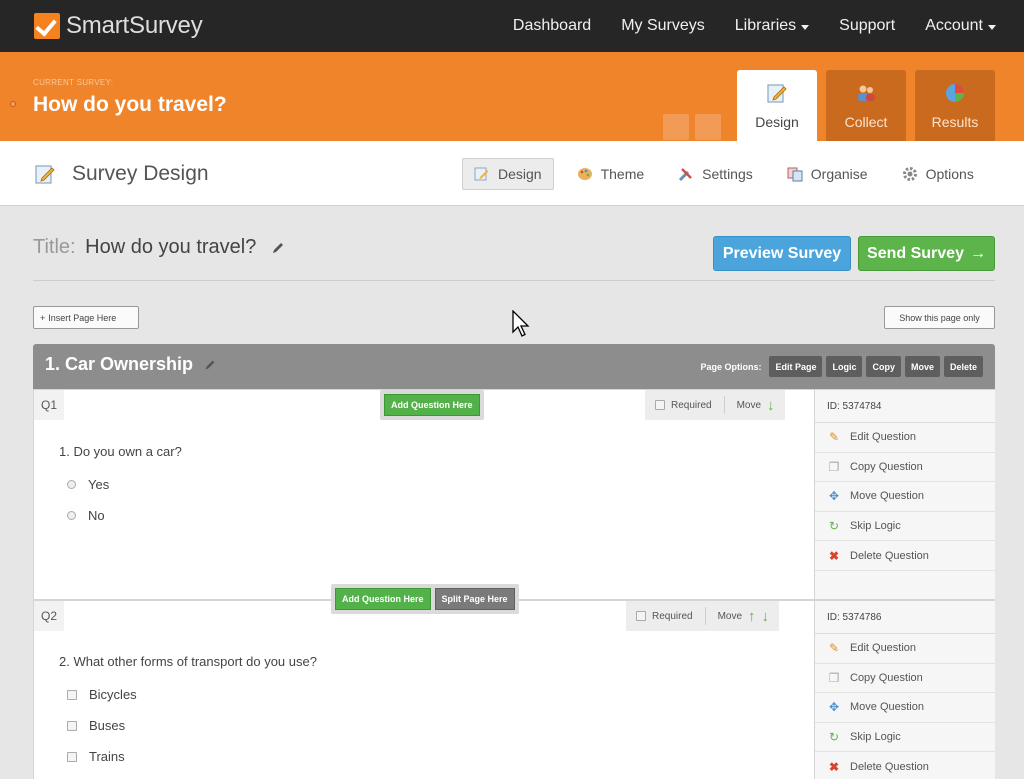 The image size is (1024, 779). Describe the element at coordinates (86, 515) in the screenshot. I see `option-no: No` at that location.